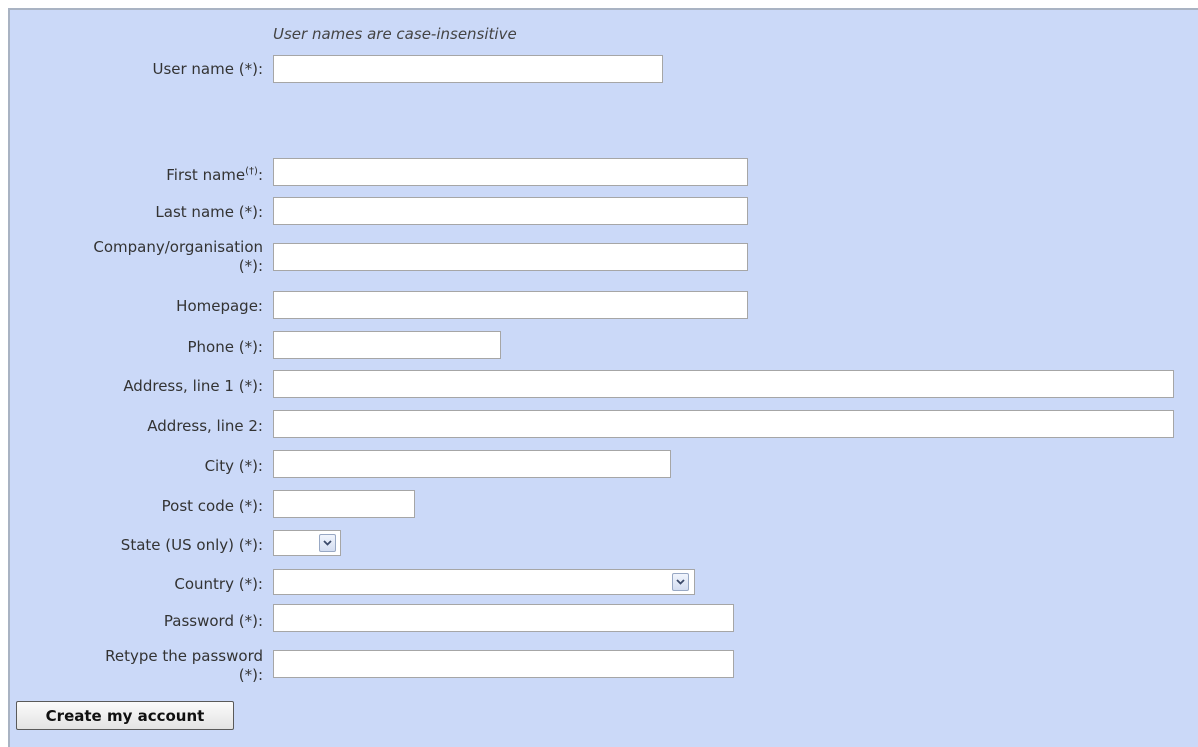  Describe the element at coordinates (207, 69) in the screenshot. I see `username-label: User name (*):` at that location.